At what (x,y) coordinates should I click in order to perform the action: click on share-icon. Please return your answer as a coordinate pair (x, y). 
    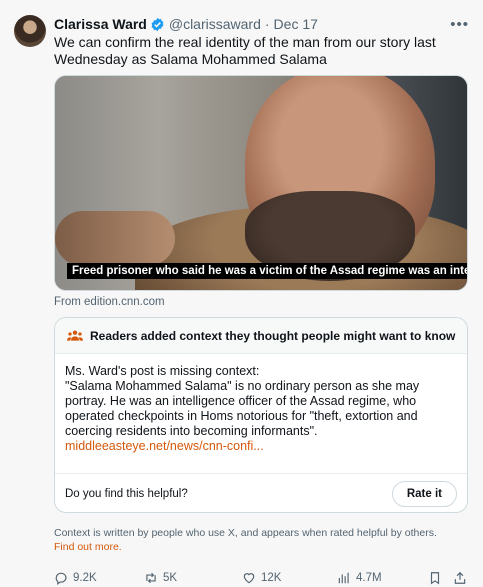
    Looking at the image, I should click on (460, 577).